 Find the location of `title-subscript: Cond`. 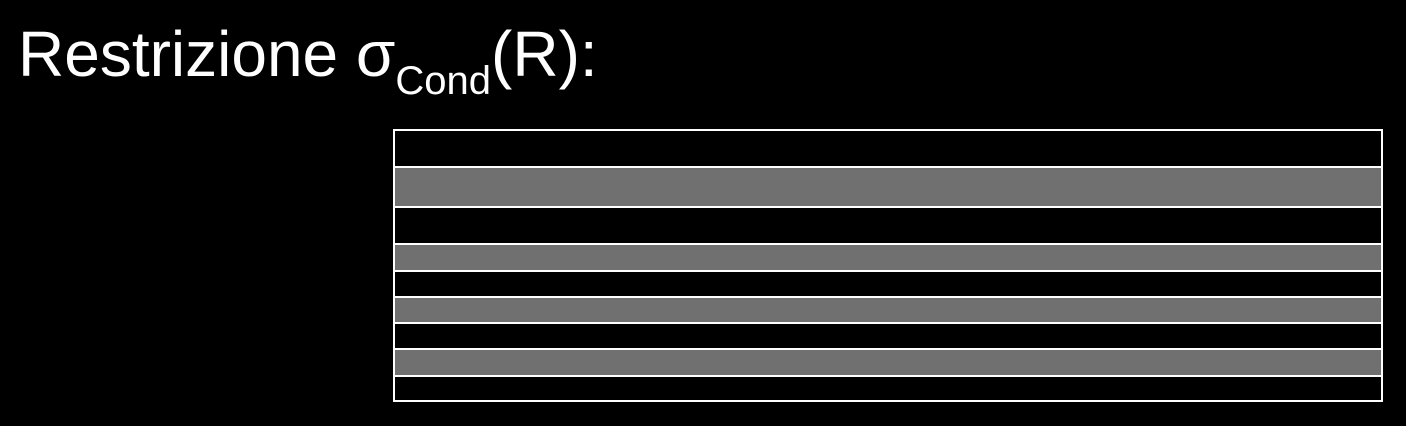

title-subscript: Cond is located at coordinates (443, 81).